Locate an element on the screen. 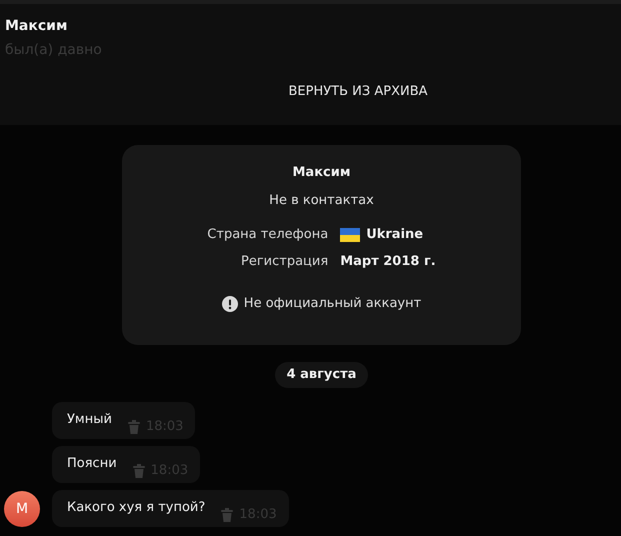 The height and width of the screenshot is (536, 621). warning-icon is located at coordinates (230, 304).